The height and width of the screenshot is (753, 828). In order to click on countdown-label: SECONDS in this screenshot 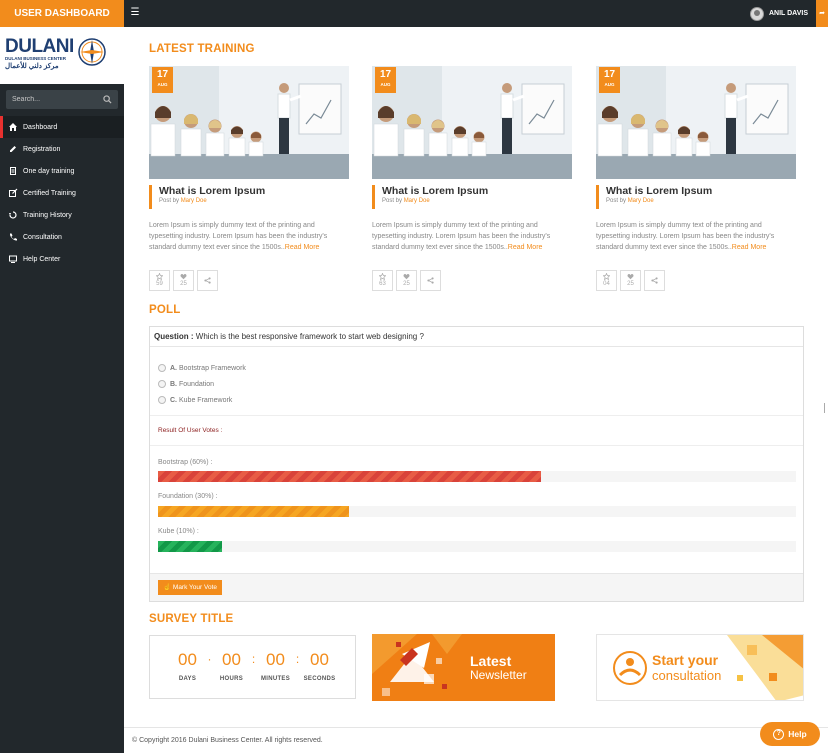, I will do `click(319, 679)`.